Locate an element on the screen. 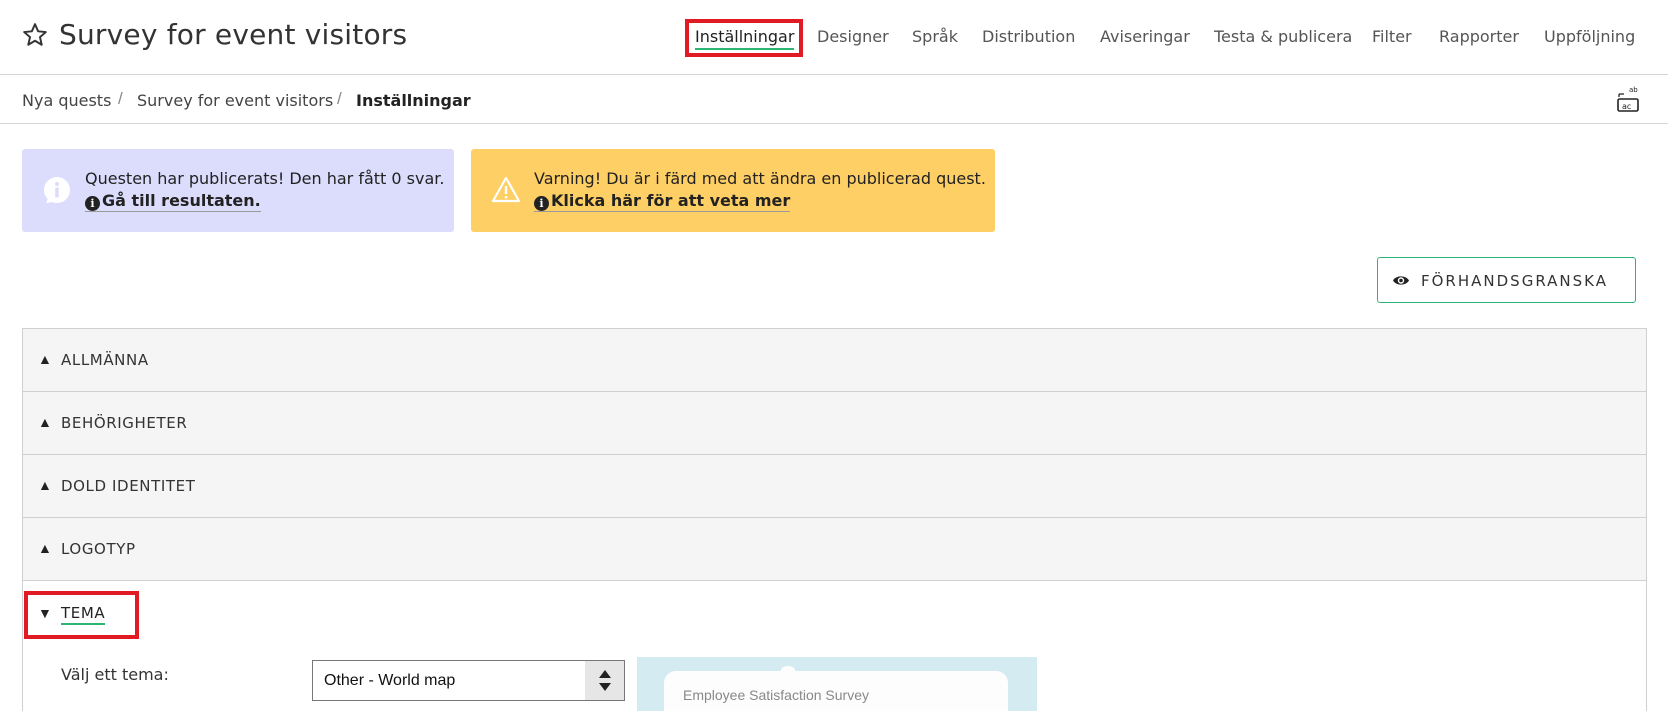  theme-label: Välj ett tema: is located at coordinates (115, 674).